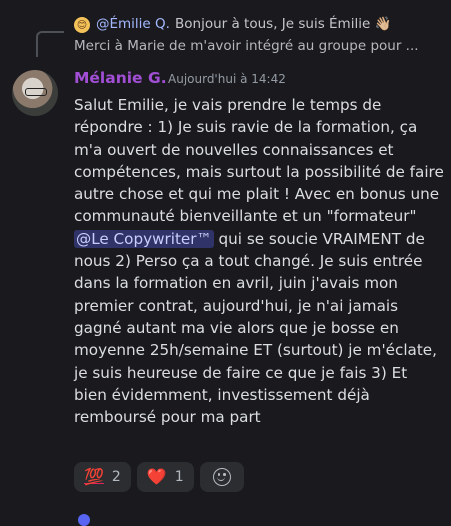  What do you see at coordinates (144, 238) in the screenshot?
I see `mention-le-copywriter: @Le Copywriter™` at bounding box center [144, 238].